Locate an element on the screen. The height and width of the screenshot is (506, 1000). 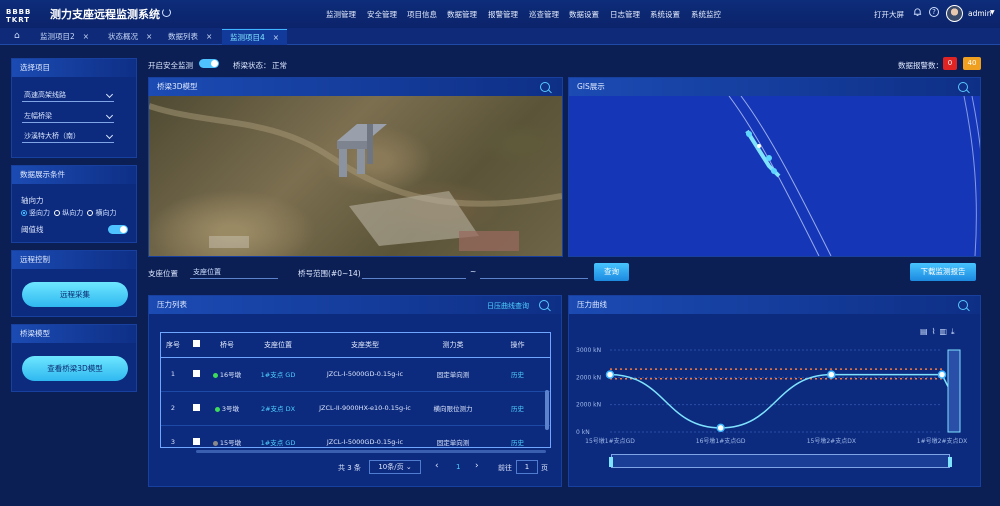
radio-transverse: 横向力 is located at coordinates (101, 213).